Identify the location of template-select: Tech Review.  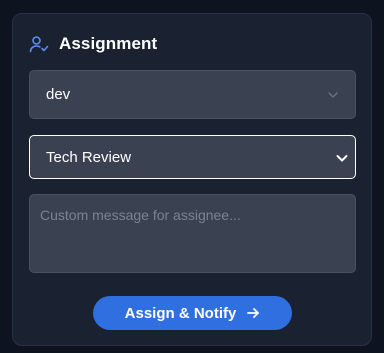
(192, 157).